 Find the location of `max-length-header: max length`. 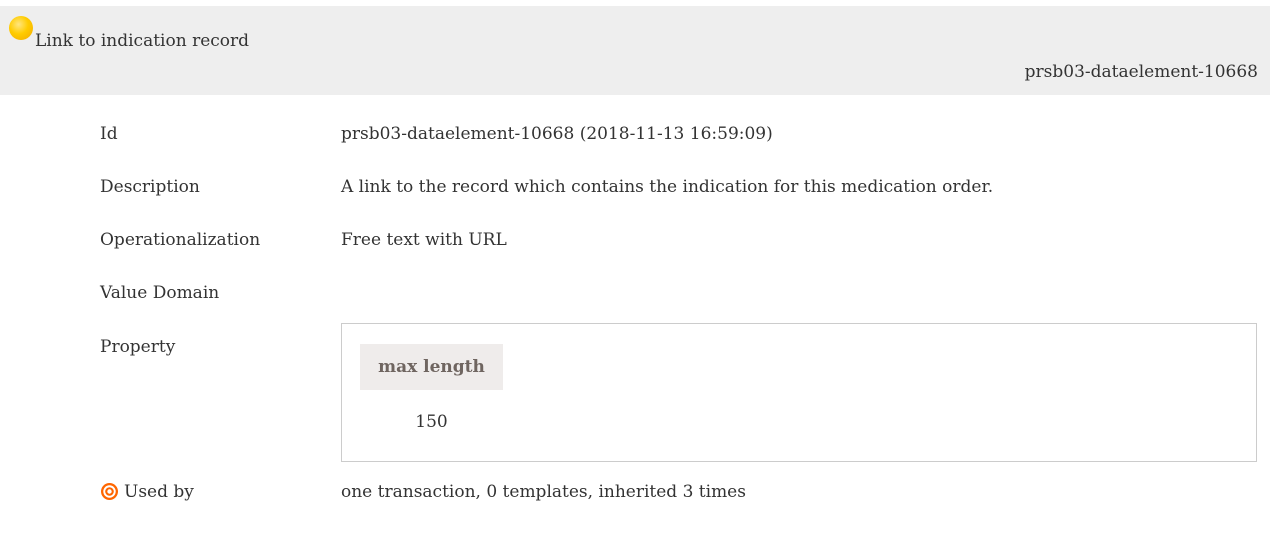

max-length-header: max length is located at coordinates (431, 367).